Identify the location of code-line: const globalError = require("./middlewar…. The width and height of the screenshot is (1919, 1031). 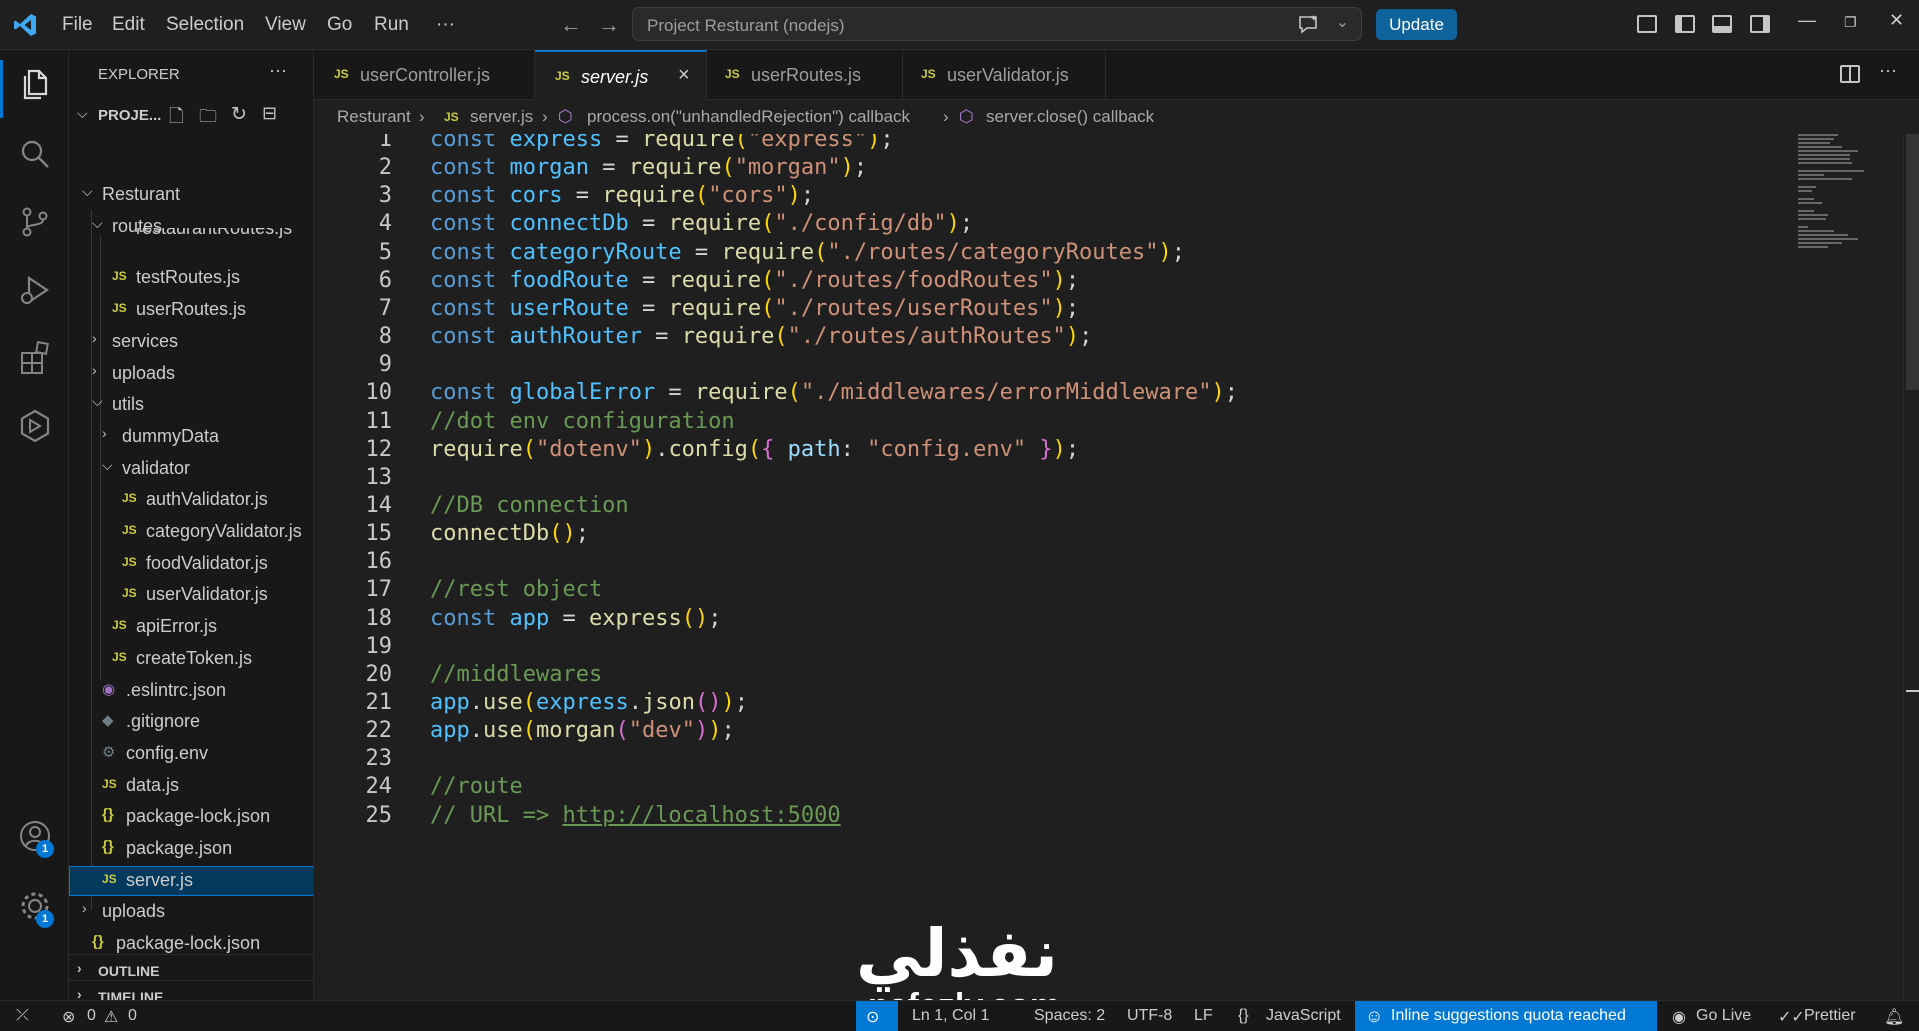
(834, 392).